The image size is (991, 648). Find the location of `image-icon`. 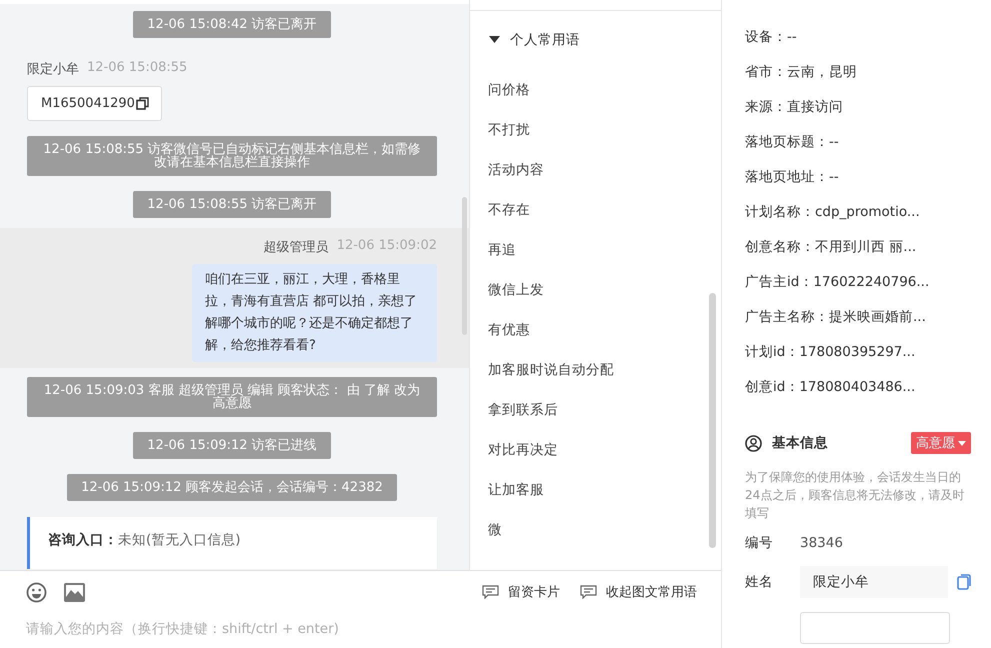

image-icon is located at coordinates (74, 592).